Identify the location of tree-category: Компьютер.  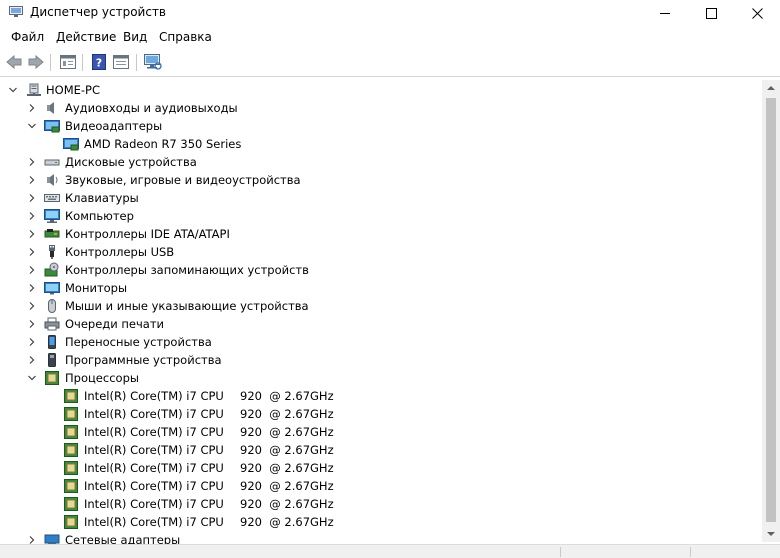
(380, 216).